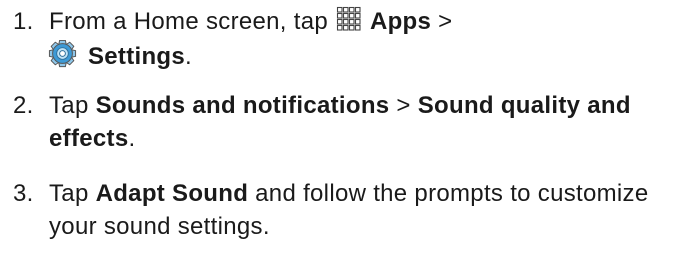  What do you see at coordinates (348, 18) in the screenshot?
I see `apps-grid-icon` at bounding box center [348, 18].